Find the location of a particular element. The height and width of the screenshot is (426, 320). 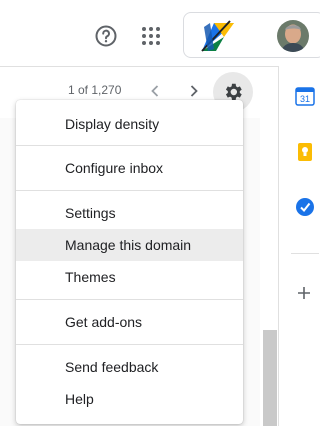

google-apps-button is located at coordinates (151, 36).